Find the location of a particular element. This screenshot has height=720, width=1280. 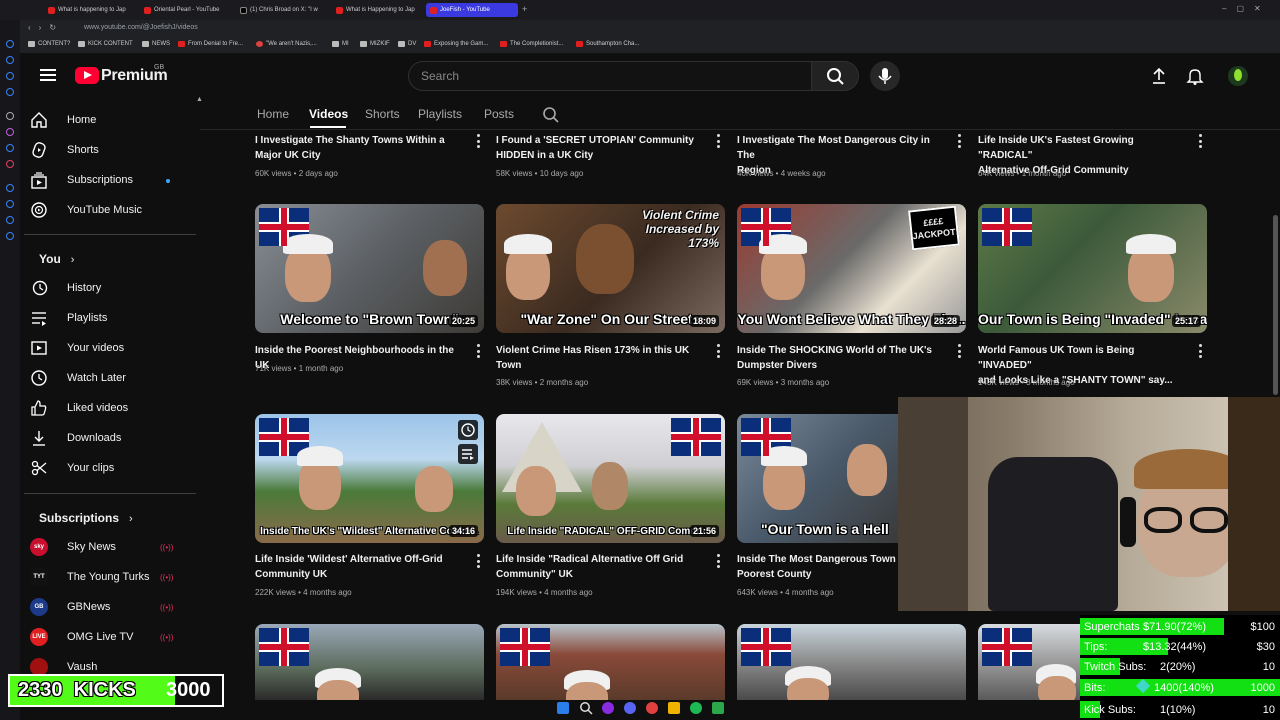

search-input is located at coordinates (610, 76).